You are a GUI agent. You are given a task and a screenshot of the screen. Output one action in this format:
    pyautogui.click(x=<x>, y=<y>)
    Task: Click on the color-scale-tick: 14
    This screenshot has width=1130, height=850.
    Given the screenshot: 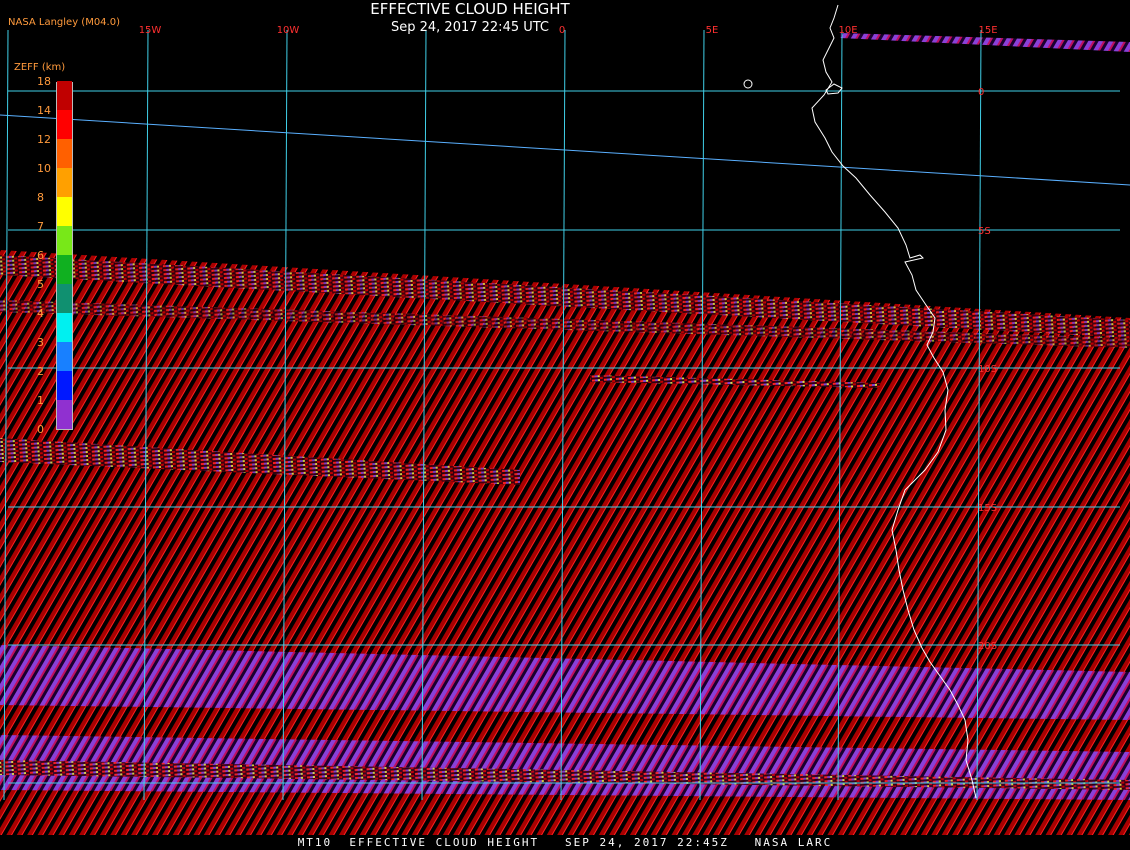 What is the action you would take?
    pyautogui.click(x=44, y=110)
    